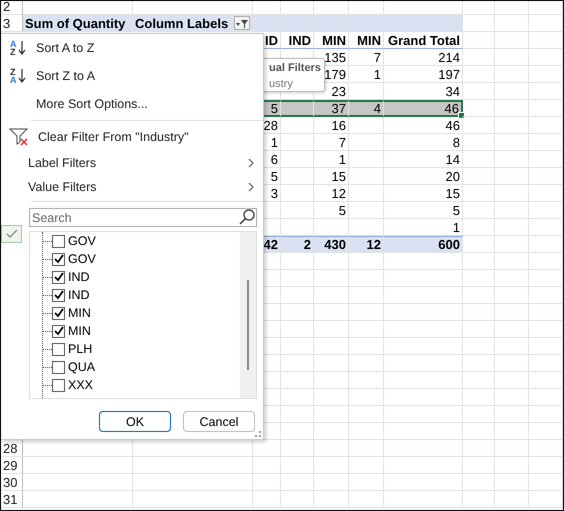 Image resolution: width=564 pixels, height=511 pixels. I want to click on table-cell: 7, so click(331, 142).